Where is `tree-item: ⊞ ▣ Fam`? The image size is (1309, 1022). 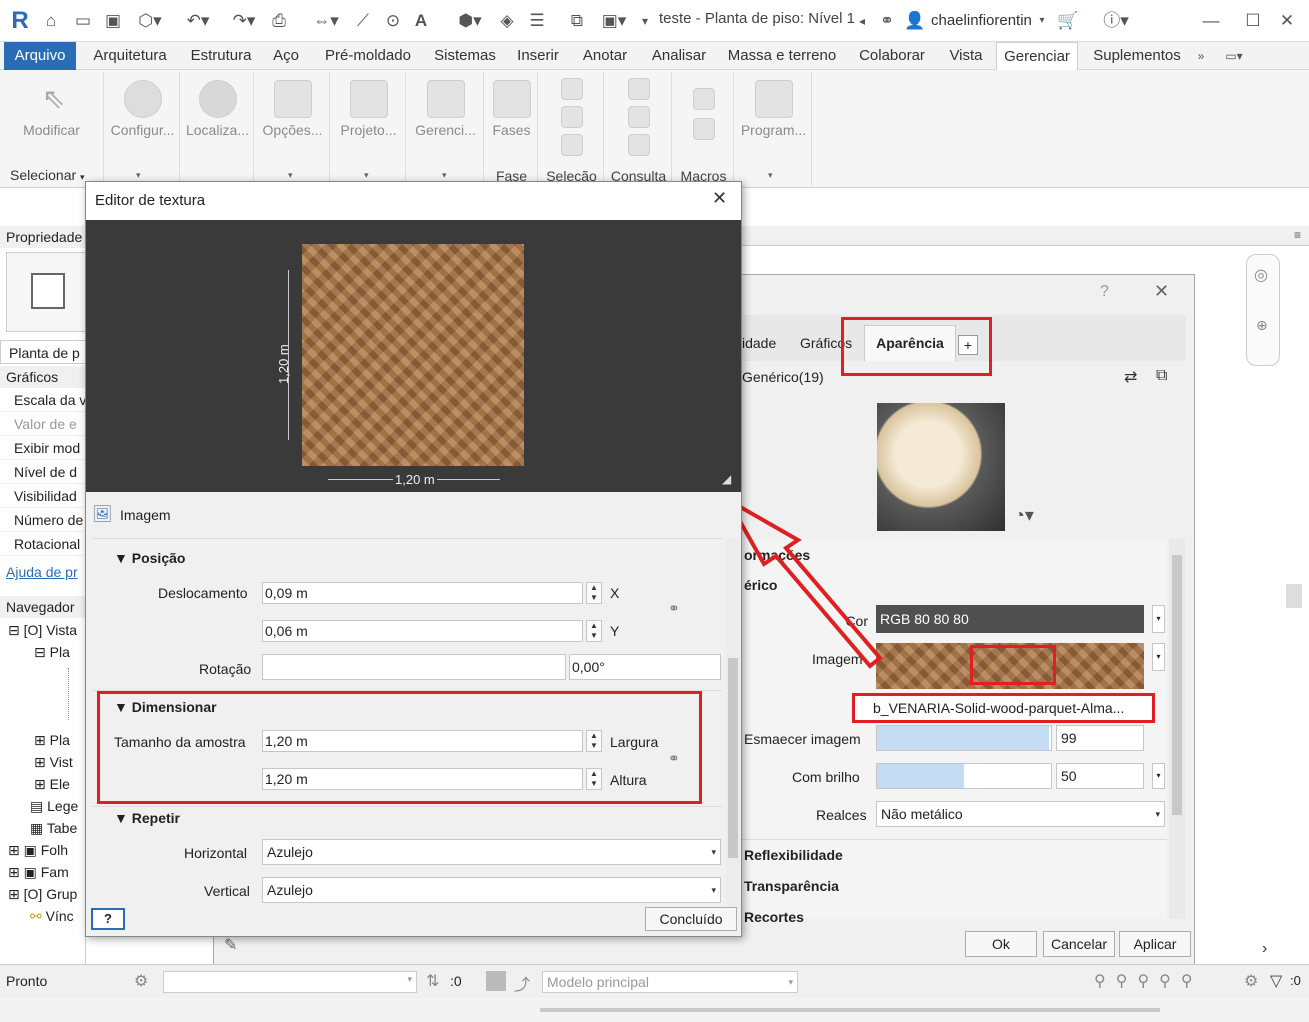 tree-item: ⊞ ▣ Fam is located at coordinates (38, 872).